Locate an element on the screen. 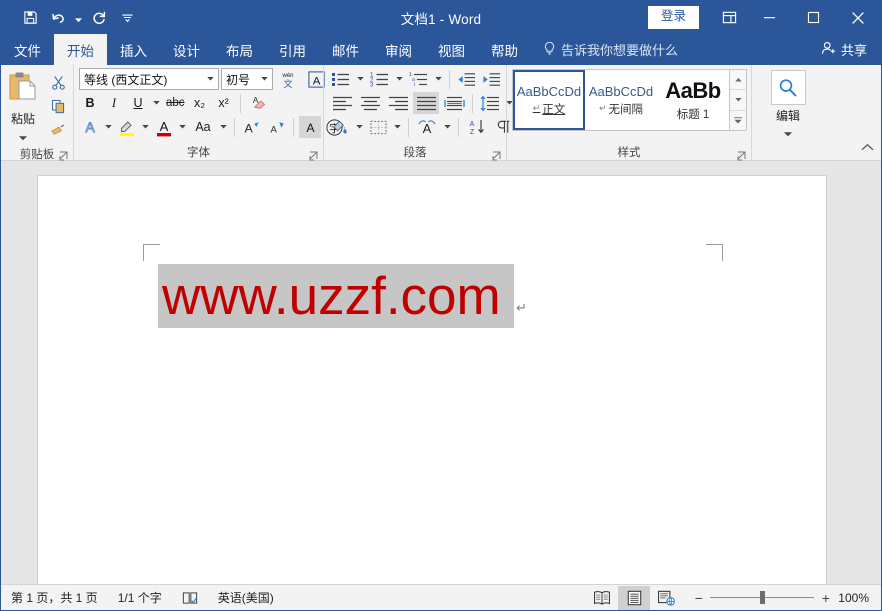 This screenshot has width=882, height=611. tab-mailings: 邮件 is located at coordinates (345, 49).